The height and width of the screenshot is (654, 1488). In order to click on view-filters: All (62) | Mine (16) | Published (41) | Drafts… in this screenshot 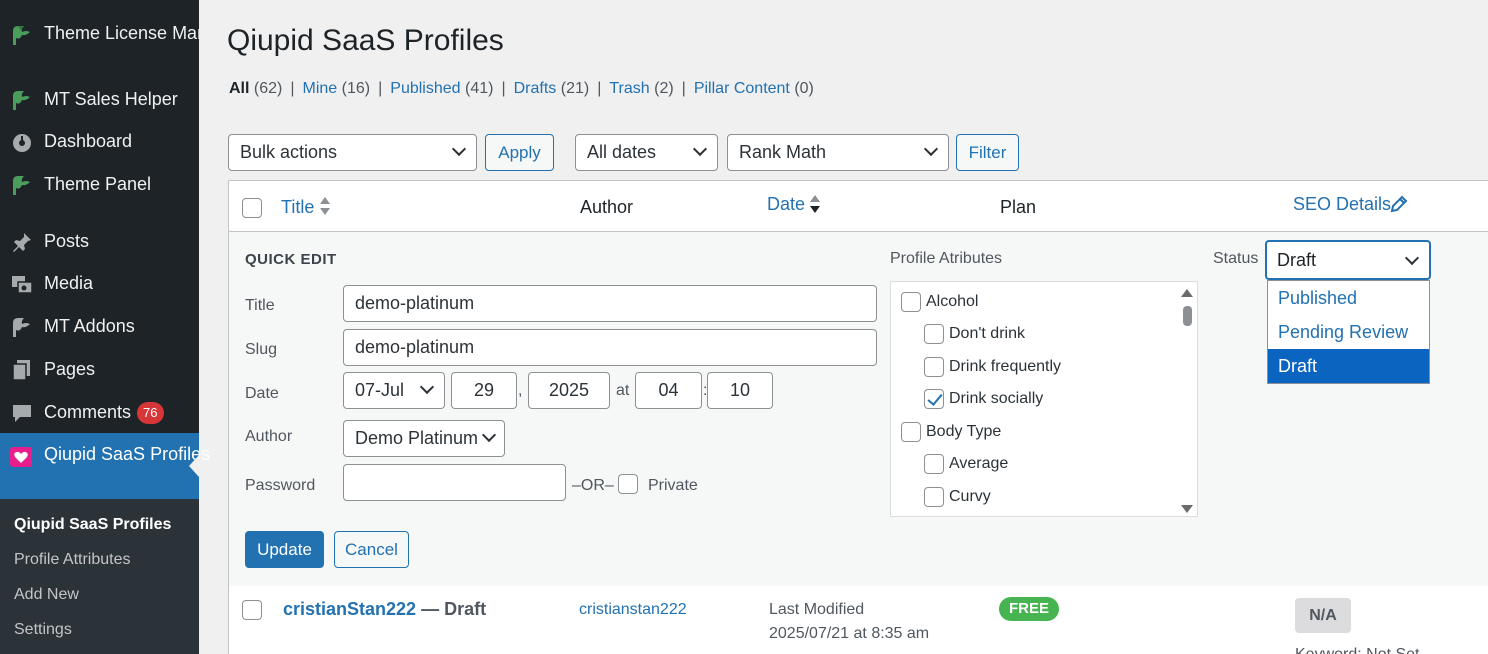, I will do `click(521, 88)`.